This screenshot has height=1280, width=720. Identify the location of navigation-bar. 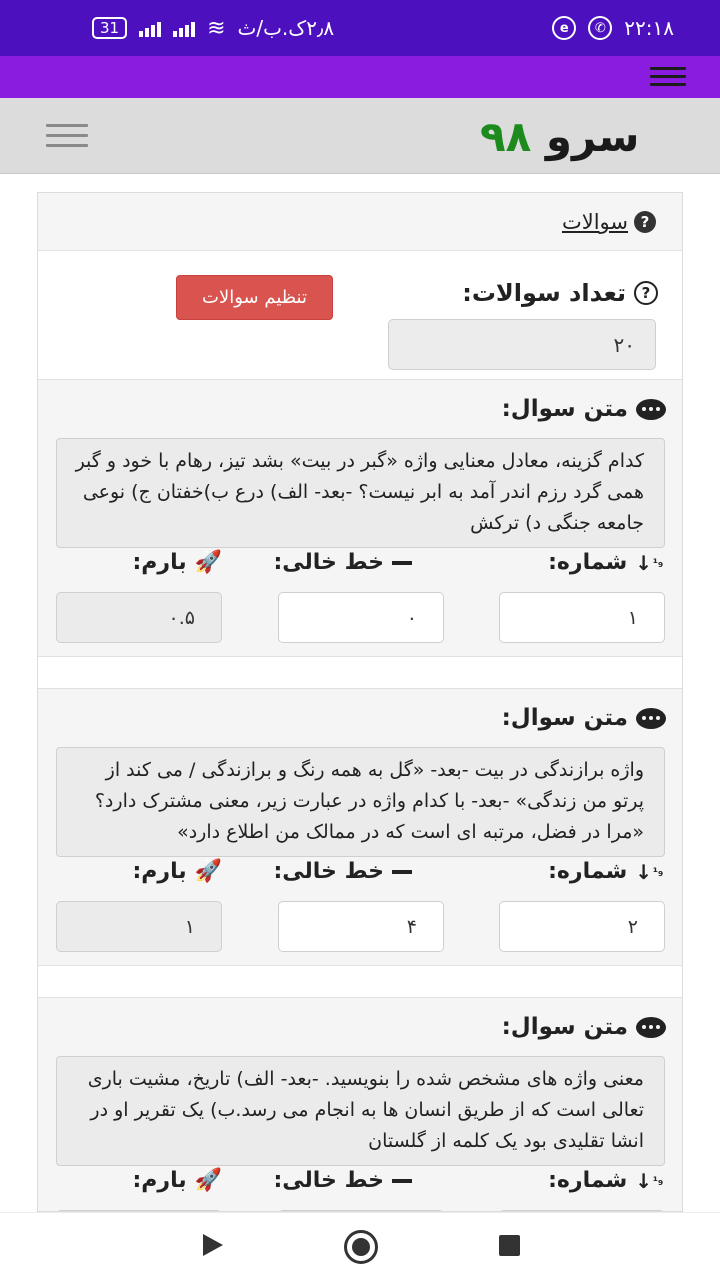
(360, 1246).